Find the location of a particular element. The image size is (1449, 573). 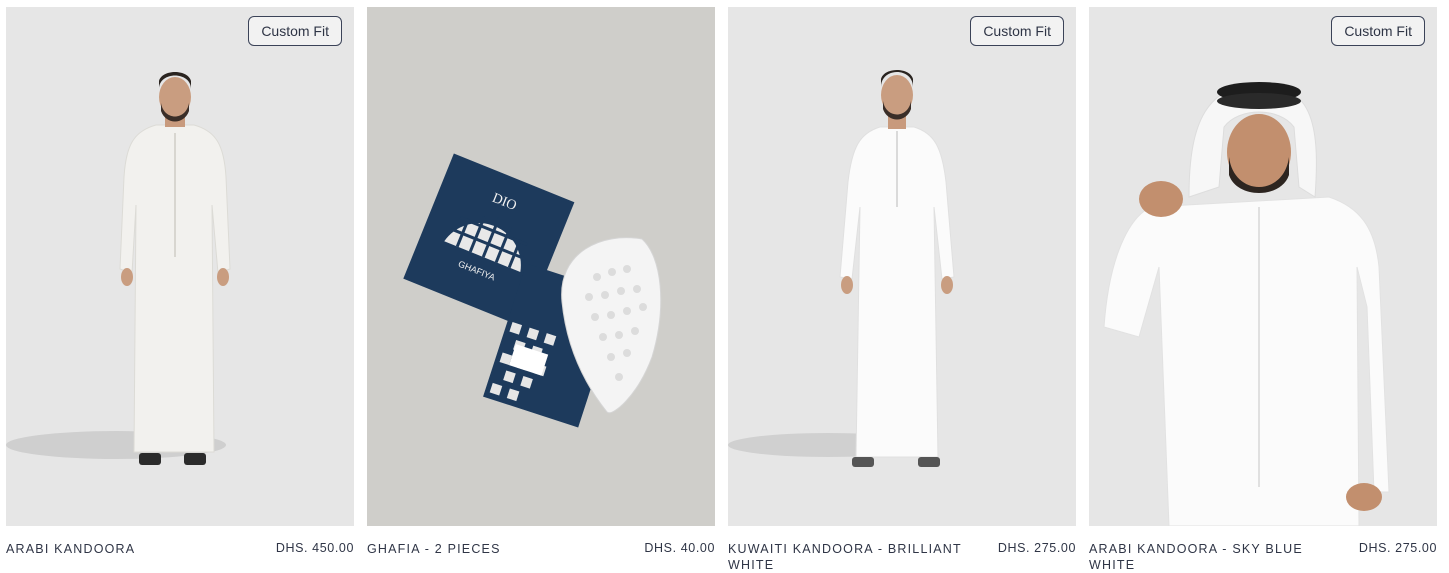

product-name: ARABI KANDOORA is located at coordinates (126, 549).